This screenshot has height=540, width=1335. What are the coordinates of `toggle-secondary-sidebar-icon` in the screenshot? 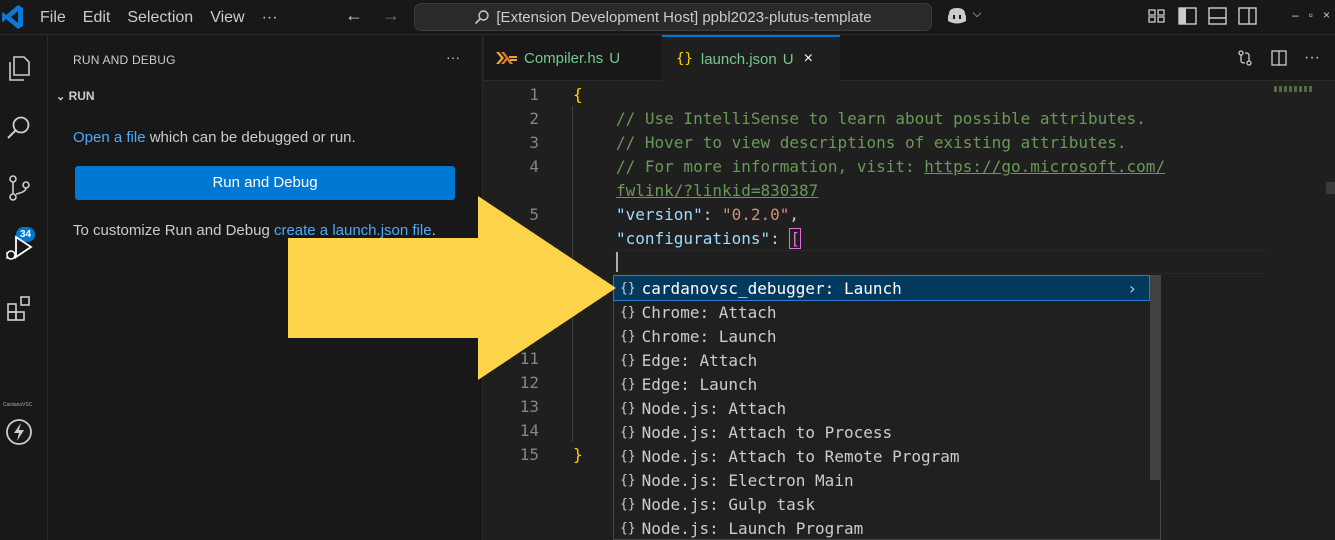 It's located at (1247, 16).